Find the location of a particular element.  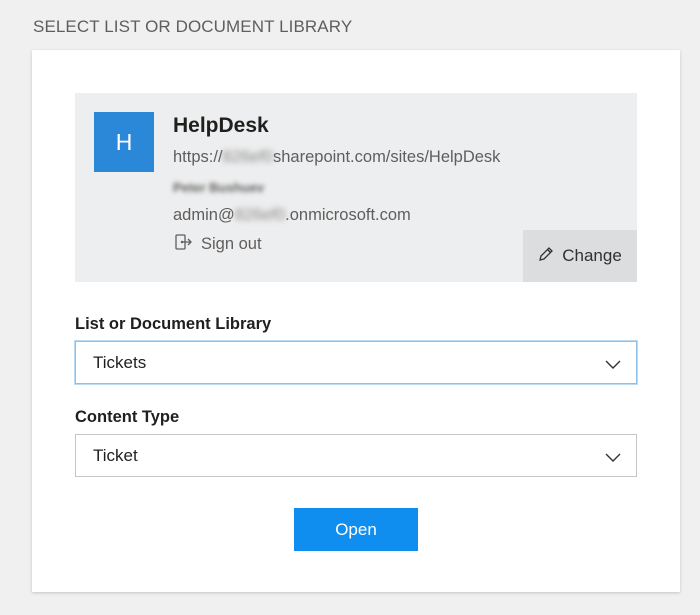

site-url-suffix: sharepoint.com/sites/HelpDesk is located at coordinates (387, 157).